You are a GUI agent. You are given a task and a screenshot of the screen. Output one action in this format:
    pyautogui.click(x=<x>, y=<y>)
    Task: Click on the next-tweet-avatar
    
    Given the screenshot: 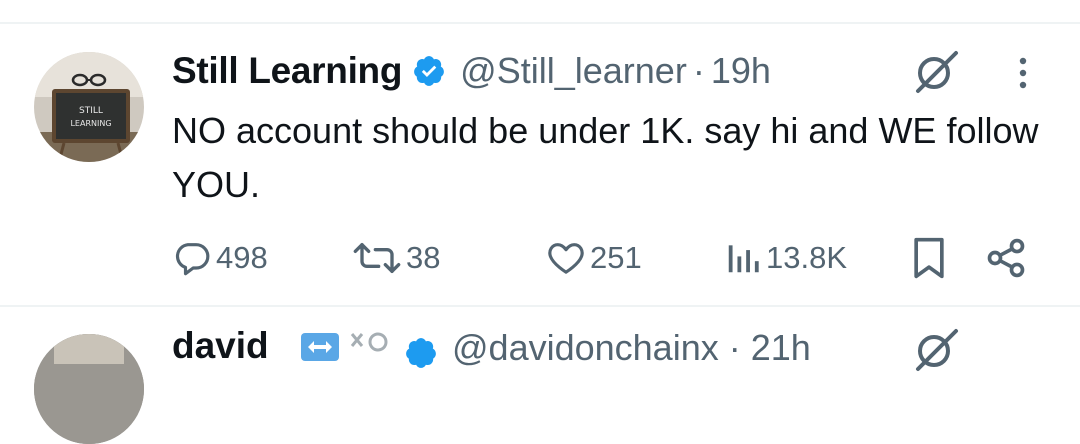 What is the action you would take?
    pyautogui.click(x=89, y=389)
    